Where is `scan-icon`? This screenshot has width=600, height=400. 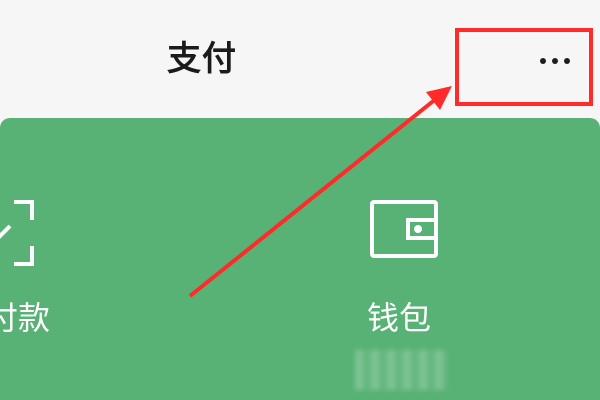 scan-icon is located at coordinates (17, 233).